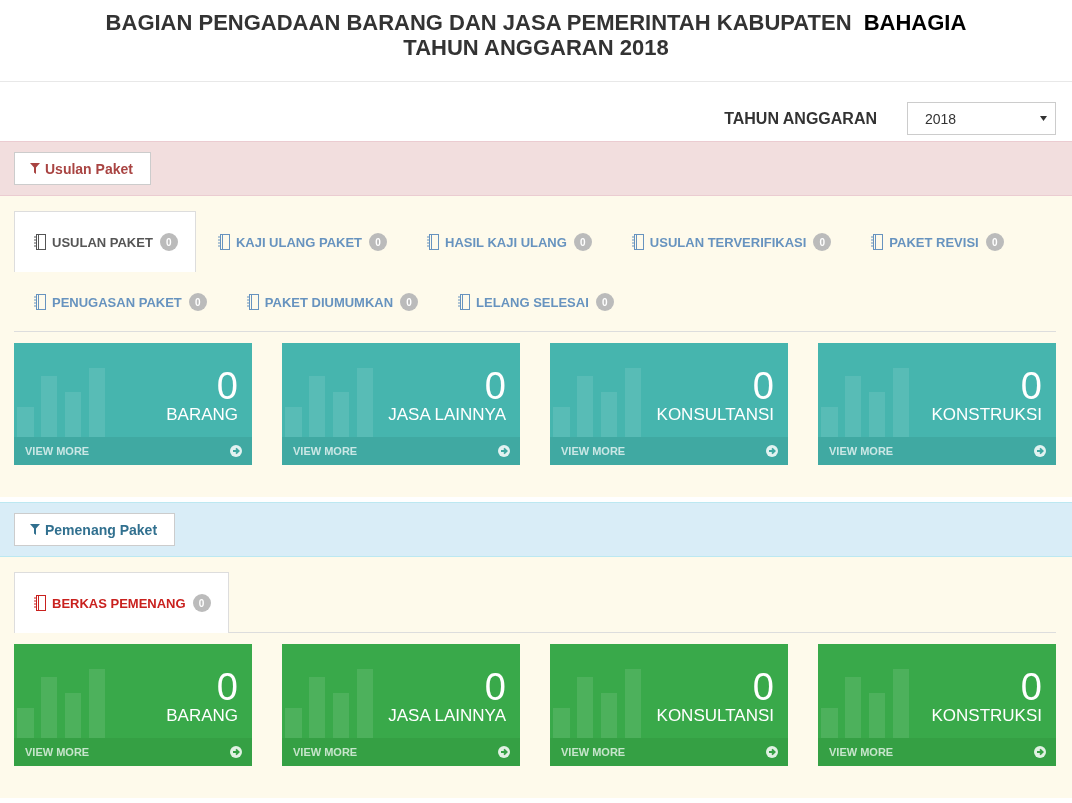 The image size is (1072, 803). What do you see at coordinates (1043, 118) in the screenshot?
I see `caret-icon` at bounding box center [1043, 118].